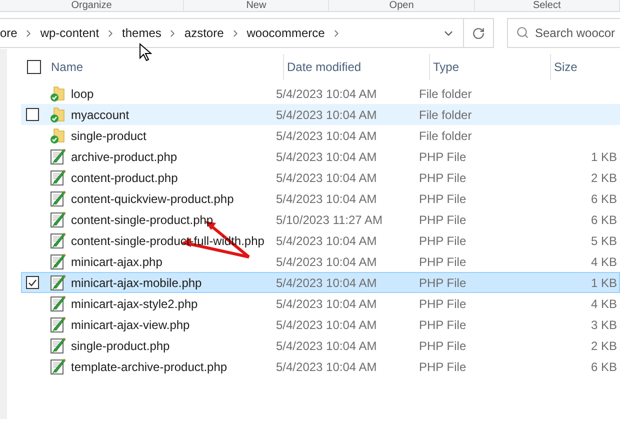 Image resolution: width=620 pixels, height=422 pixels. I want to click on file-row: content-product.php 5/4/2023 10:04 AM PHP File 2 KB, so click(320, 177).